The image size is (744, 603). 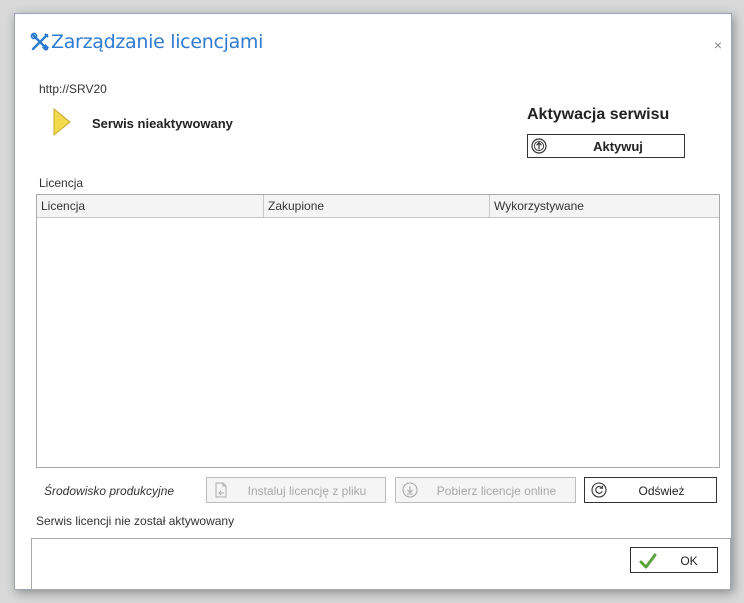 I want to click on license-section-label: Licencja, so click(x=61, y=183).